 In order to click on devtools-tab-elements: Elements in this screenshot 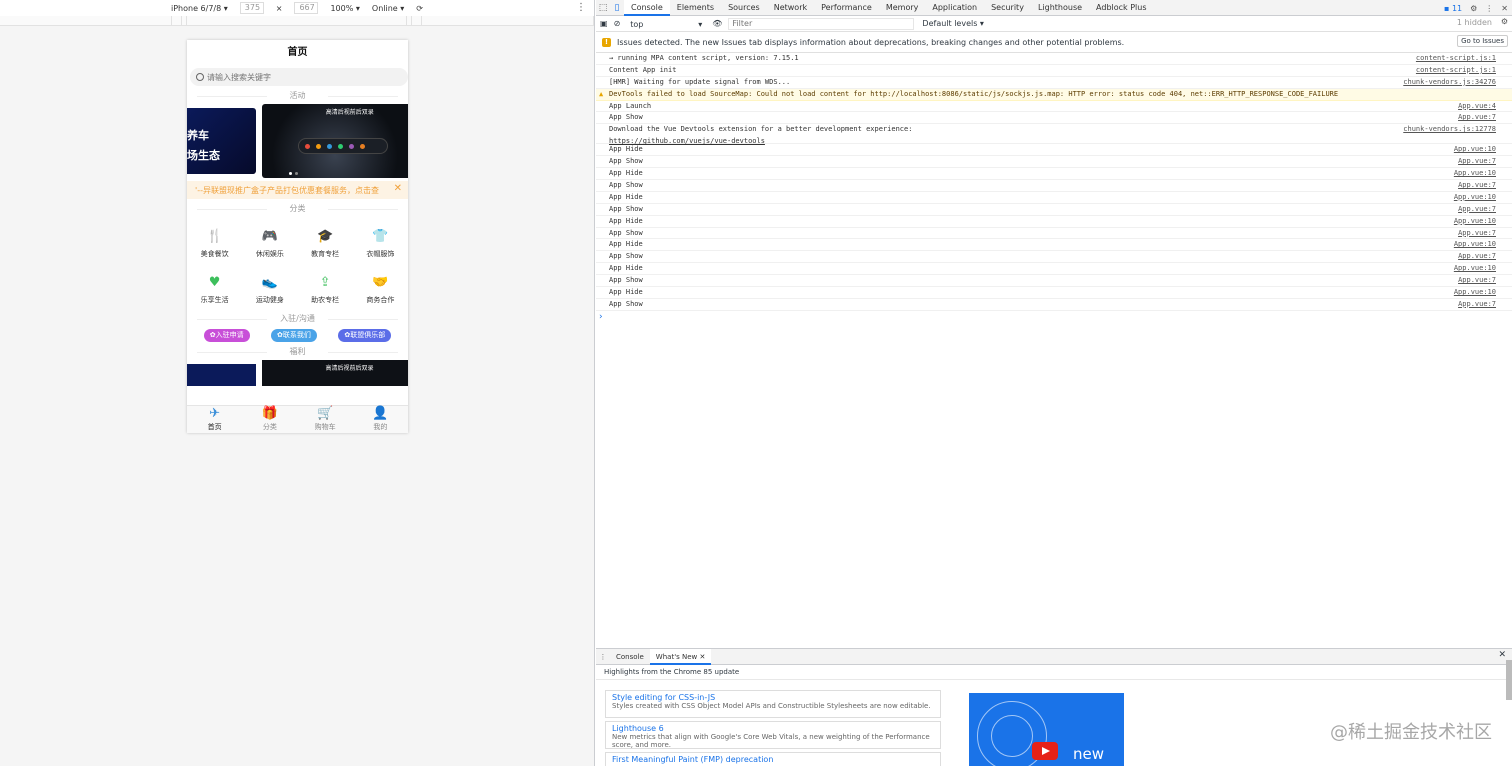, I will do `click(695, 8)`.